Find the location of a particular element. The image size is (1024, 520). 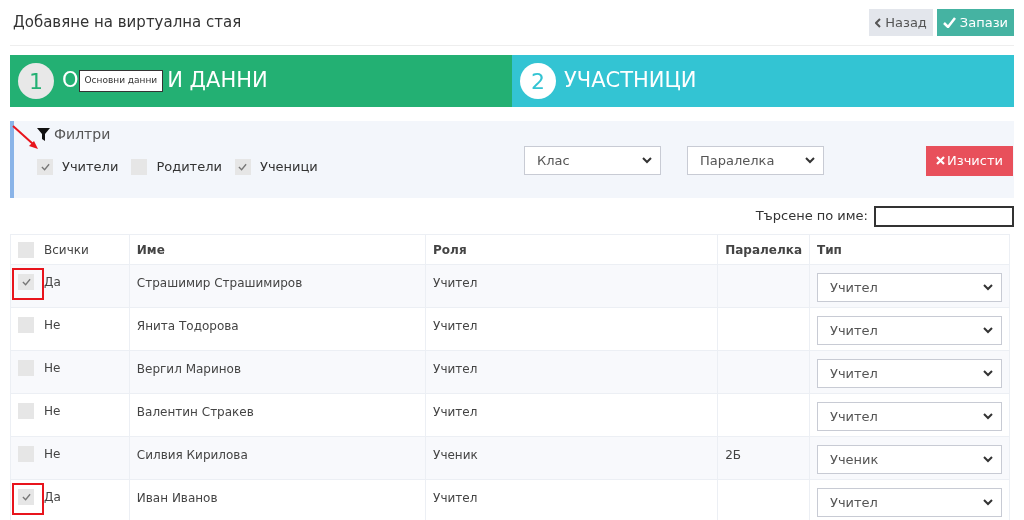

step-label: О is located at coordinates (70, 81).